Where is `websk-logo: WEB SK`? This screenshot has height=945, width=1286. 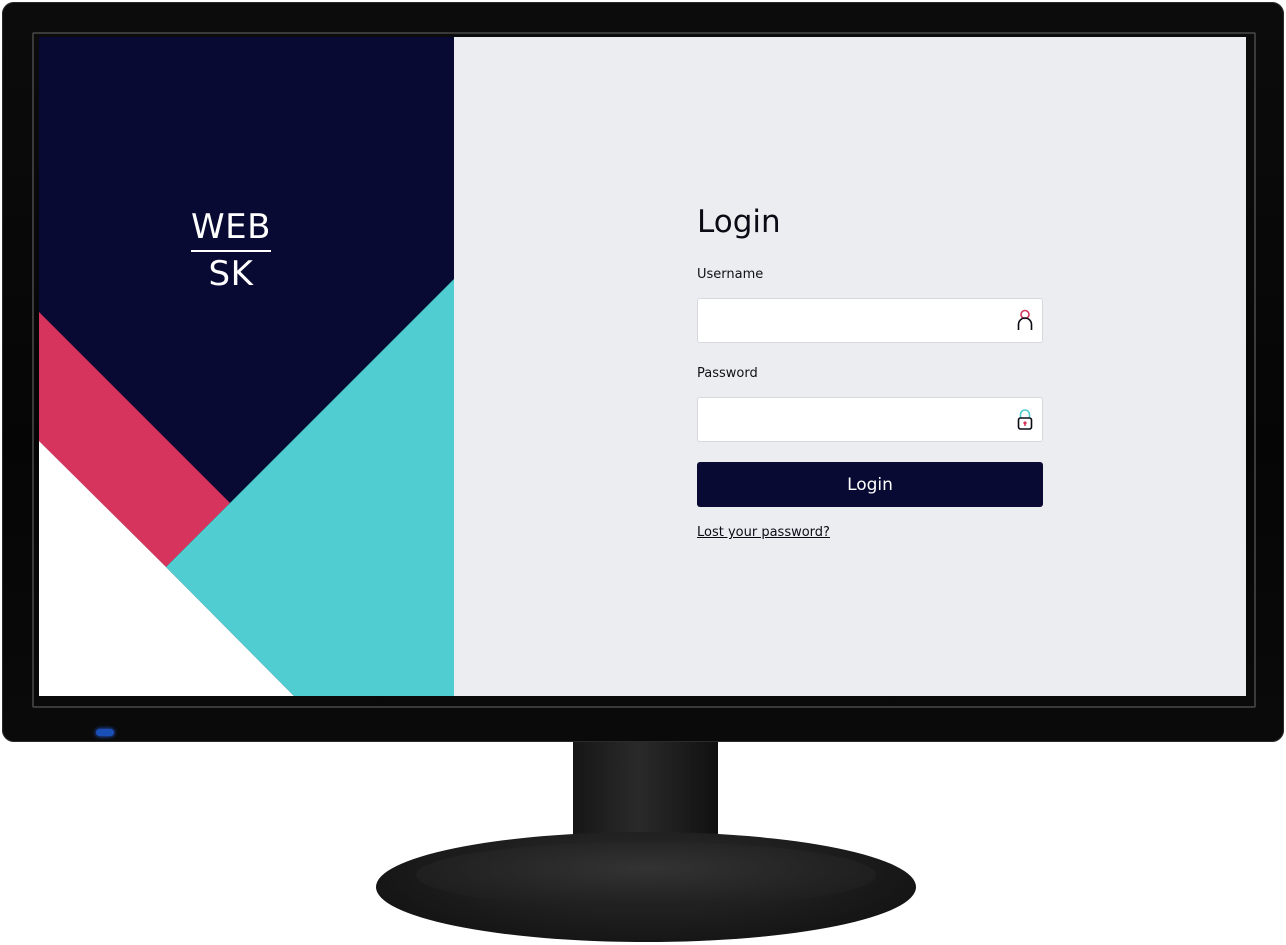
websk-logo: WEB SK is located at coordinates (231, 250).